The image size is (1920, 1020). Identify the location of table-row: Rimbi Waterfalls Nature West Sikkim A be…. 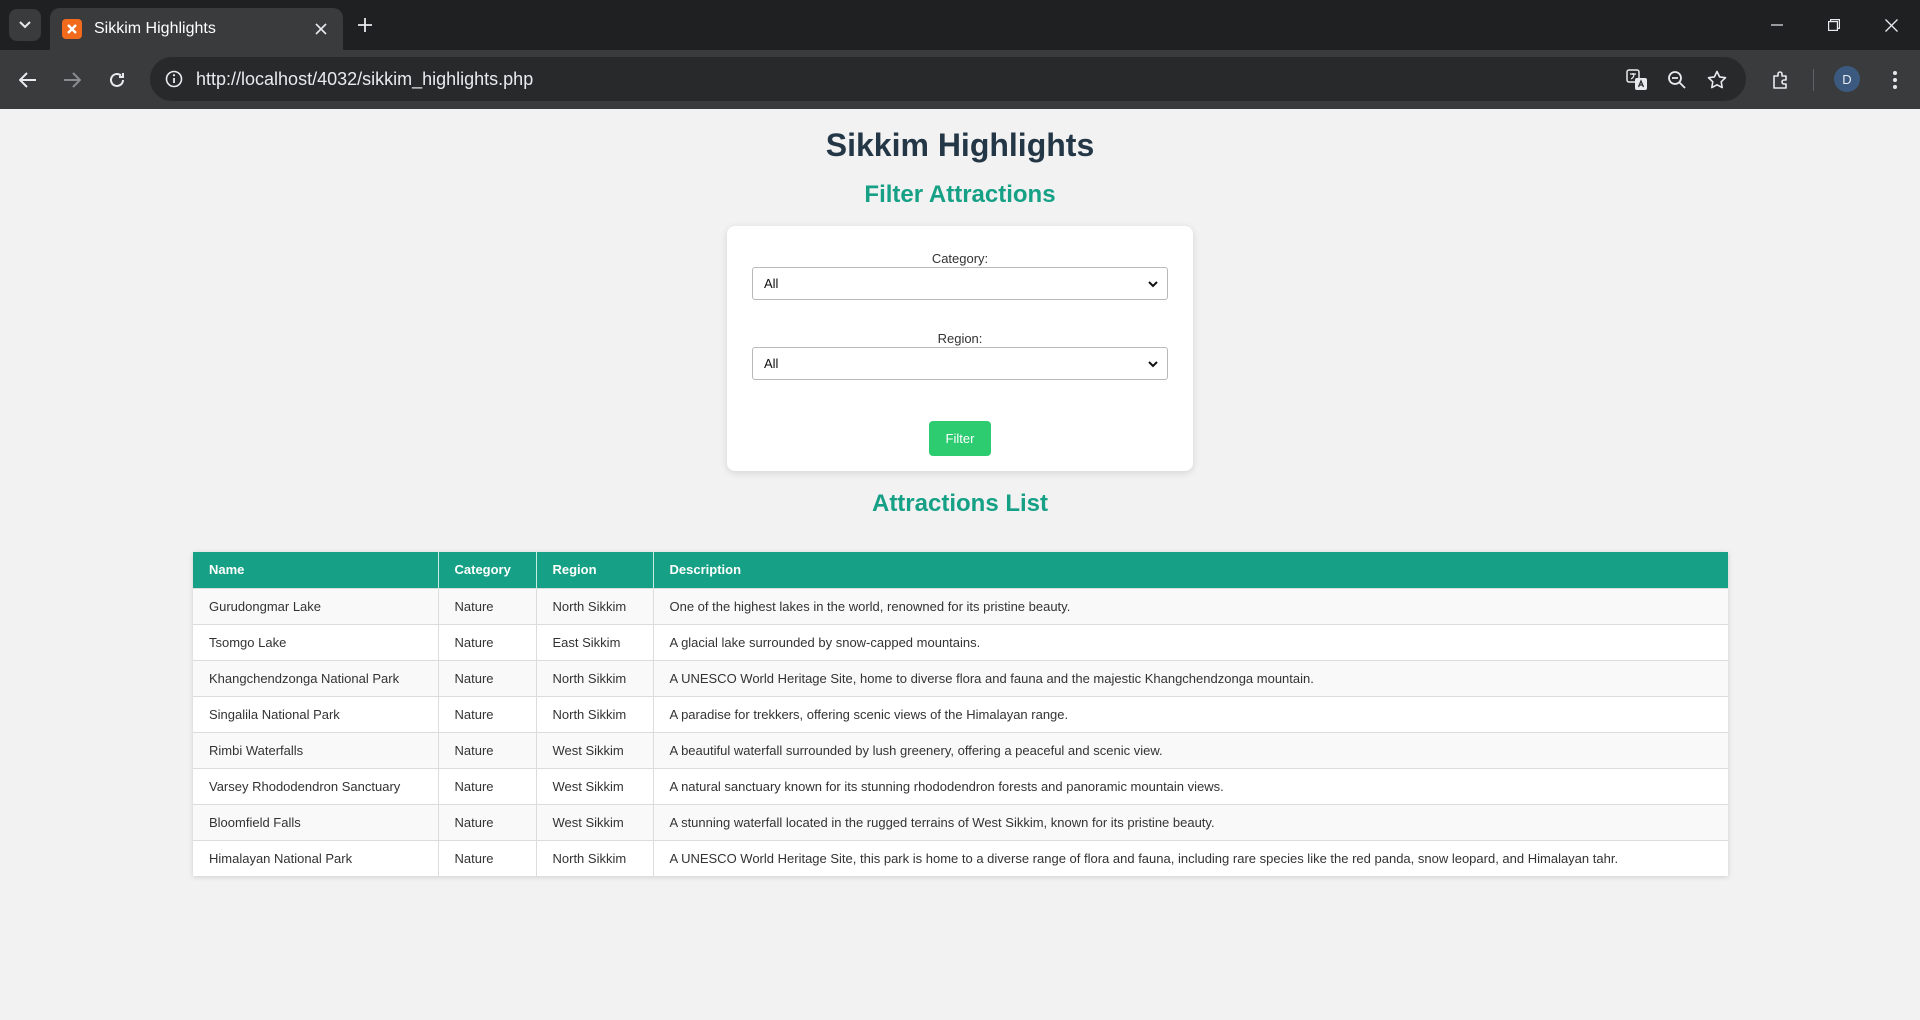
(960, 749).